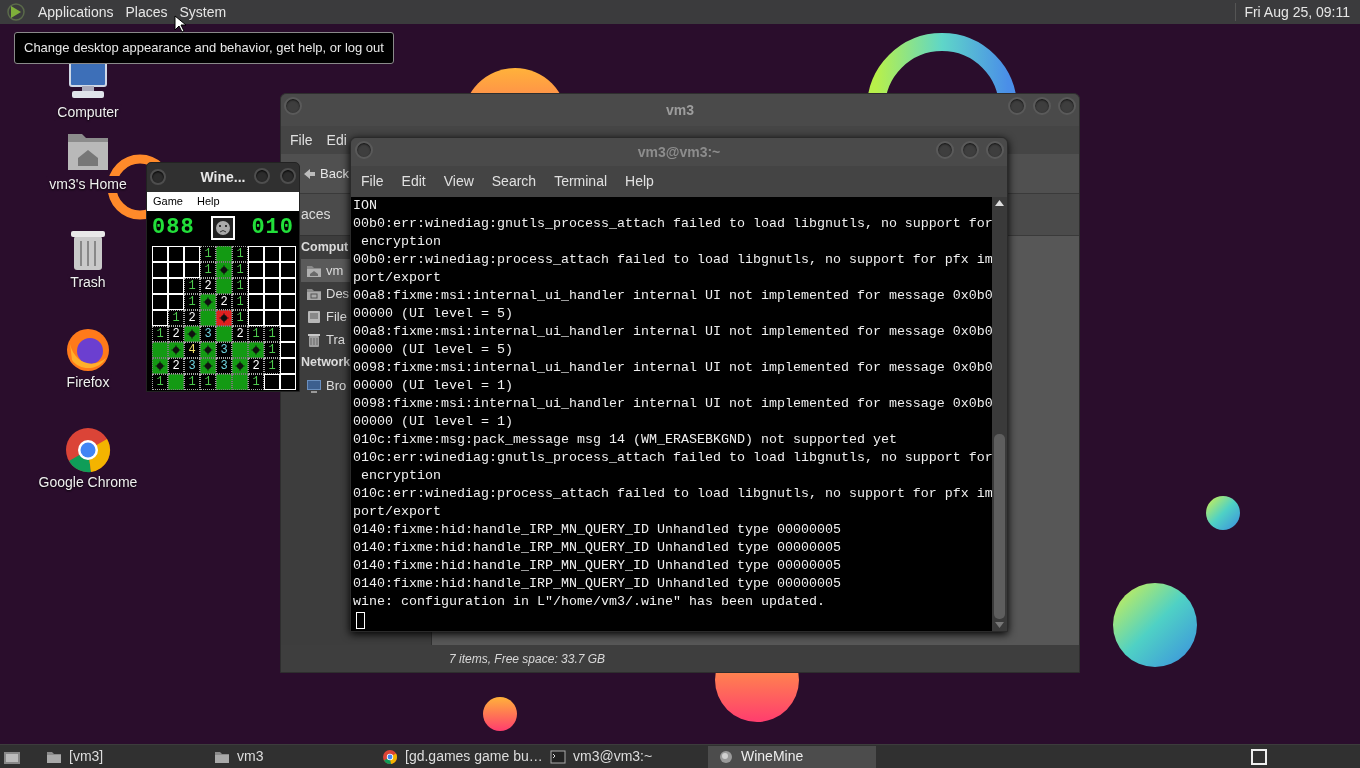  I want to click on menu-item: Game, so click(168, 201).